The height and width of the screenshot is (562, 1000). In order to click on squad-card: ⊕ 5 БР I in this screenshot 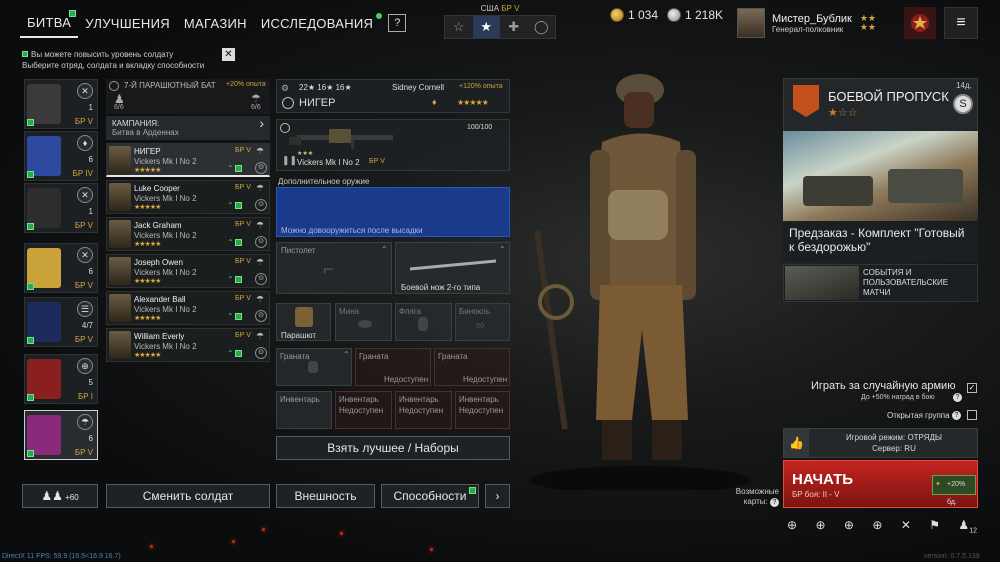, I will do `click(61, 379)`.